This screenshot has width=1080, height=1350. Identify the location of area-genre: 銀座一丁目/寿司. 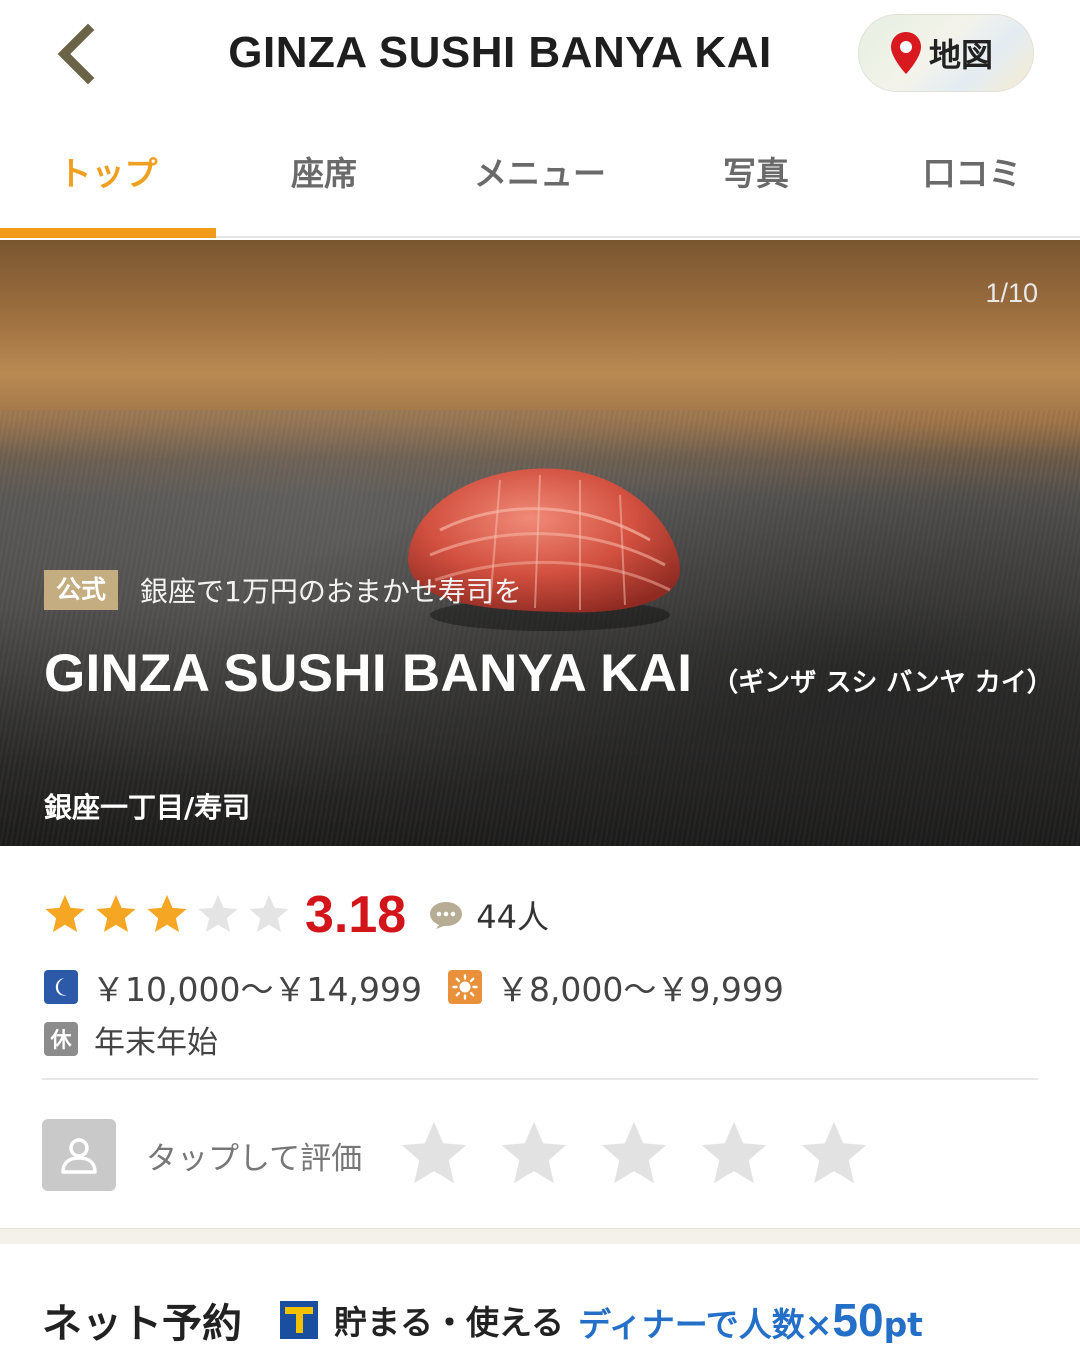
(147, 807).